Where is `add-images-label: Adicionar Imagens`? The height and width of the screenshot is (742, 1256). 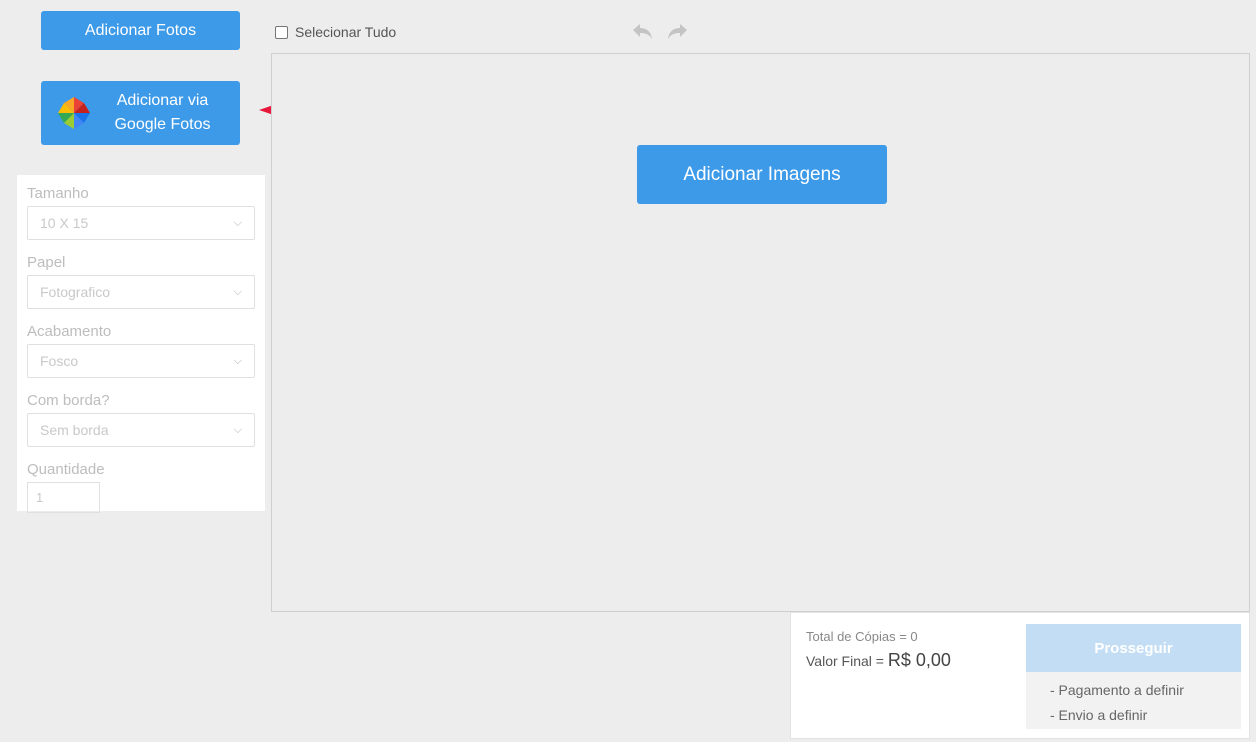
add-images-label: Adicionar Imagens is located at coordinates (762, 174).